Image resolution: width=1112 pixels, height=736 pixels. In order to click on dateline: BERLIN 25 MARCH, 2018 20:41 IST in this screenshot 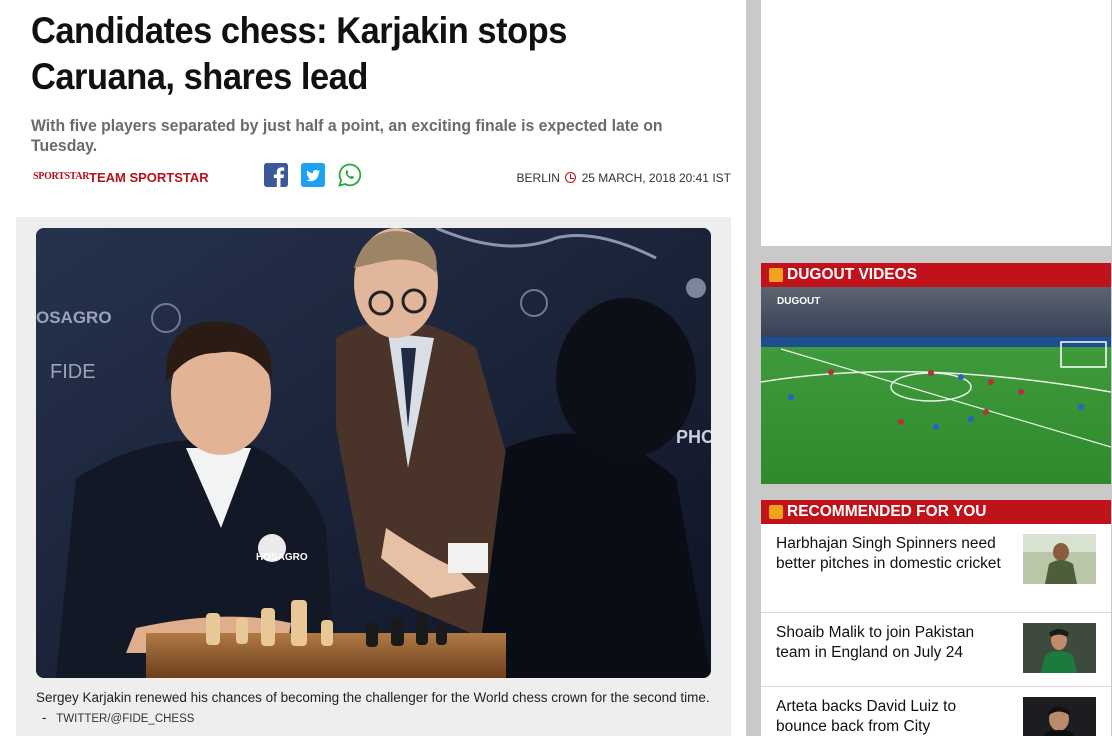, I will do `click(624, 178)`.